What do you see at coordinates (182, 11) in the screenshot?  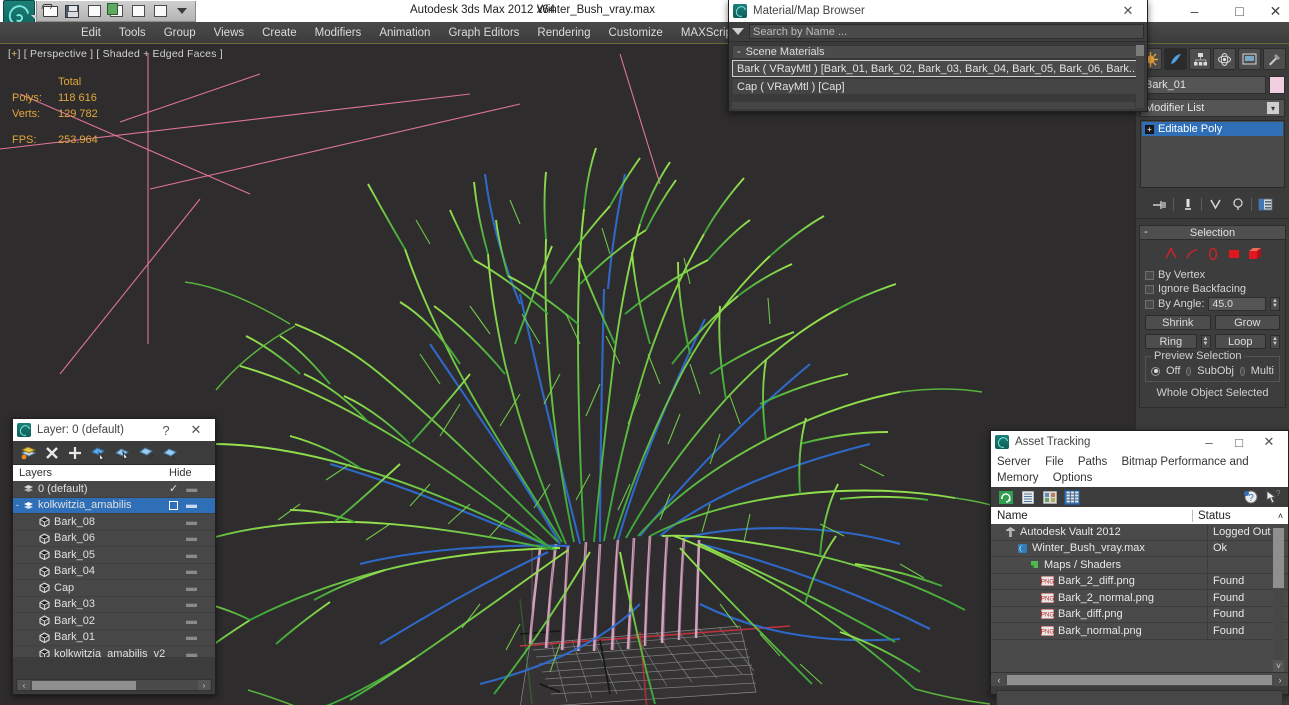 I see `customize-caret-icon` at bounding box center [182, 11].